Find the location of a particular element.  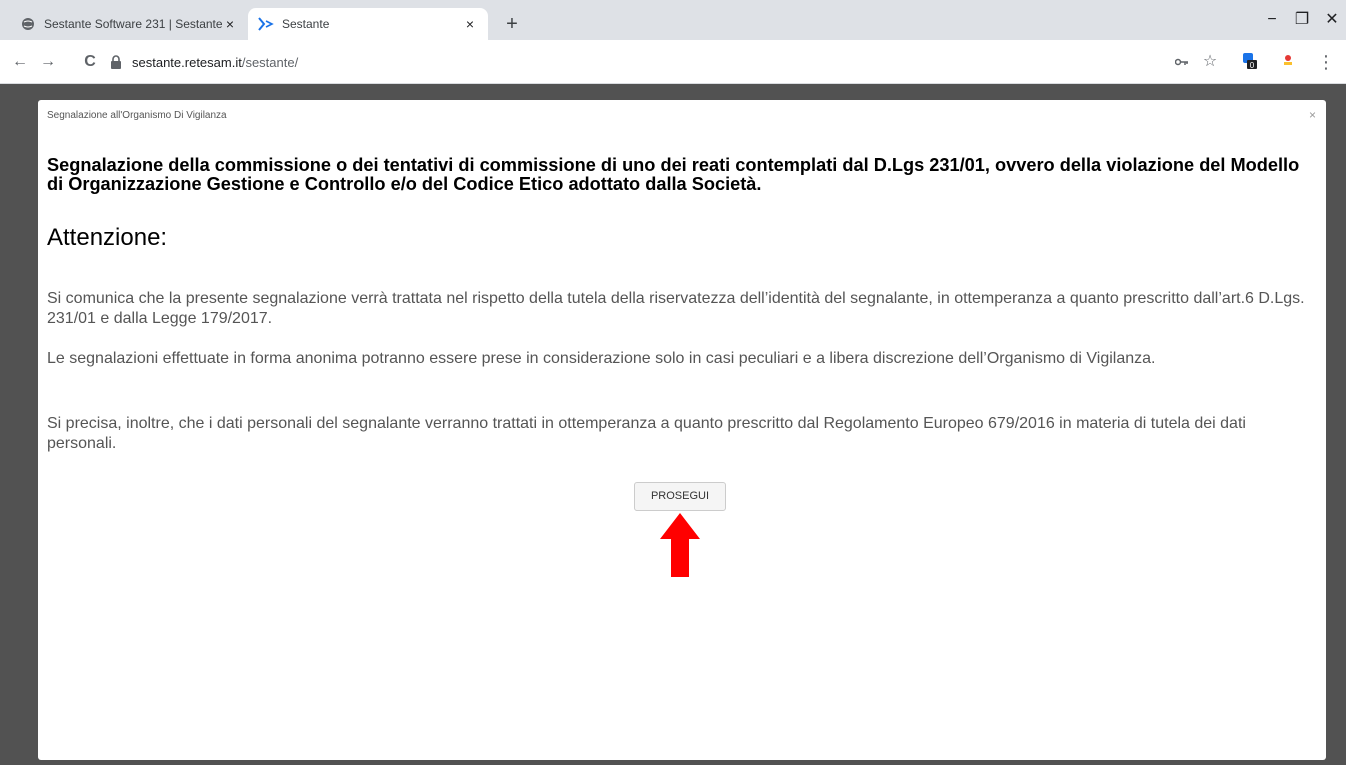

prosegui-button: PROSEGUI is located at coordinates (680, 496).